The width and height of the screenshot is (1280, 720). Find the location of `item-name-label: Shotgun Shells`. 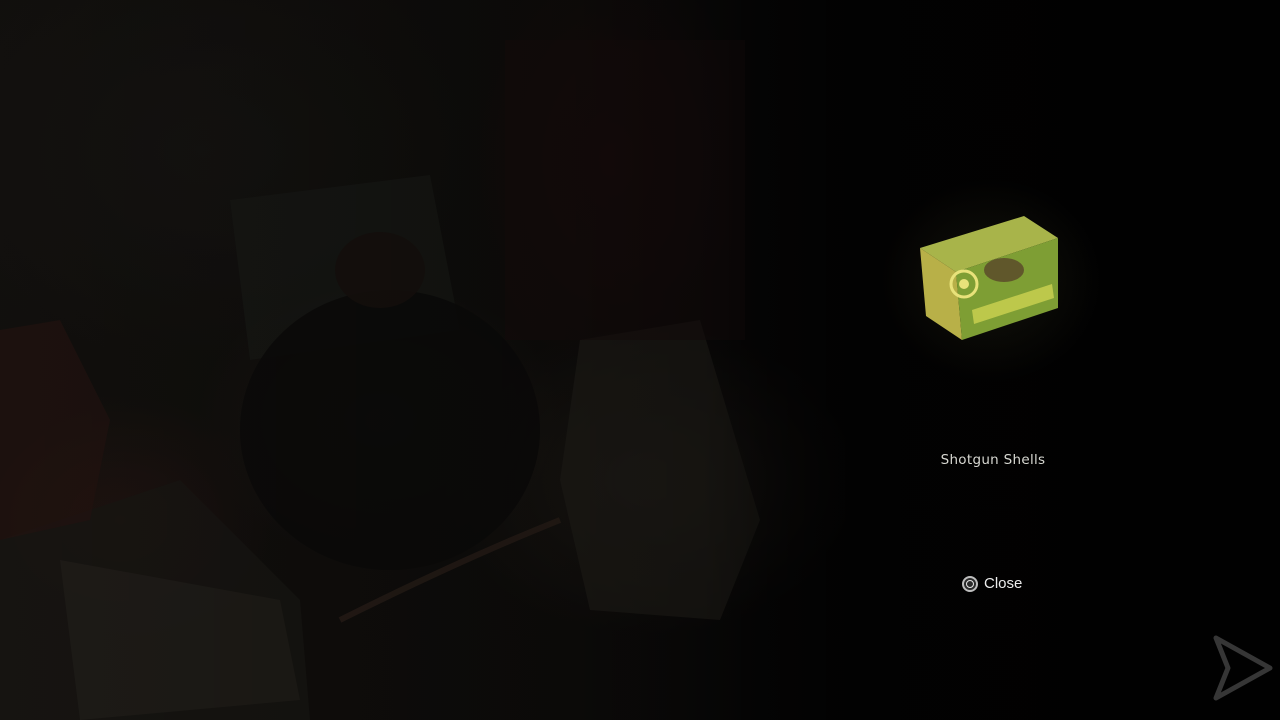

item-name-label: Shotgun Shells is located at coordinates (993, 460).